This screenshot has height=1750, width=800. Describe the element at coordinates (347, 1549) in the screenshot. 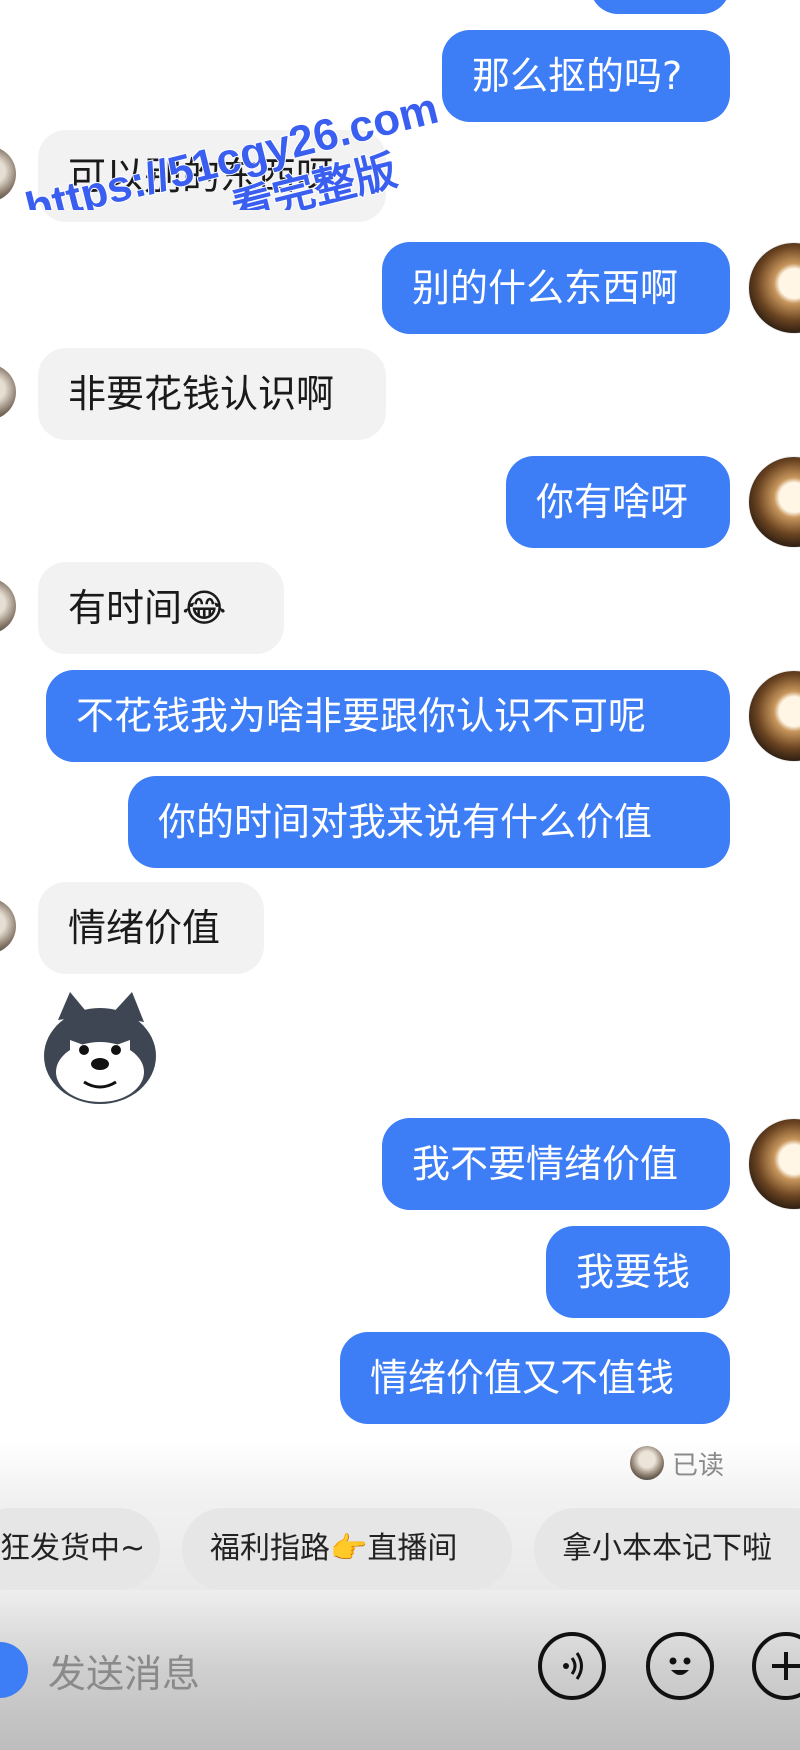

I see `quick-reply-chip: 福利指路👉直播间` at that location.